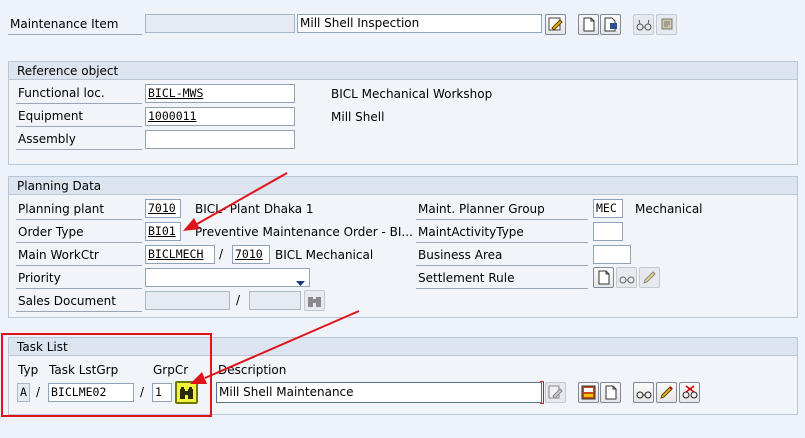 This screenshot has width=805, height=438. I want to click on annotation-arrows, so click(271, 278).